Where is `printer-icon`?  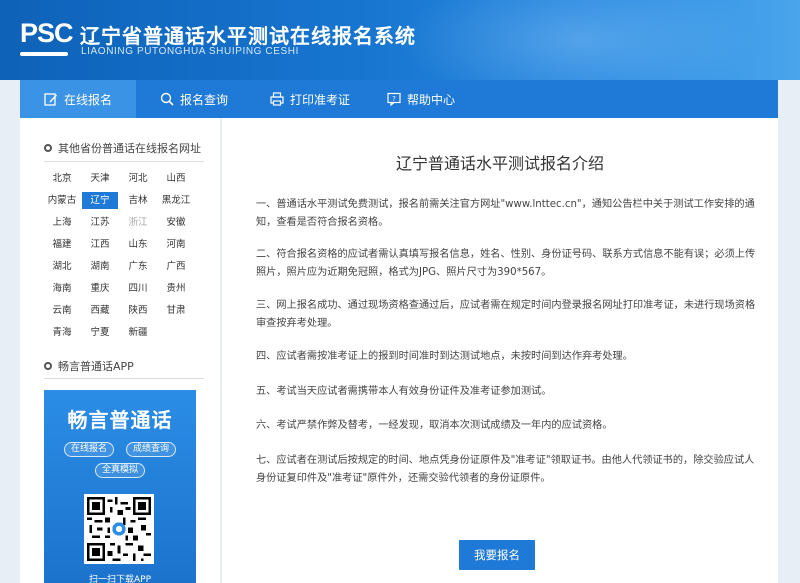
printer-icon is located at coordinates (277, 99).